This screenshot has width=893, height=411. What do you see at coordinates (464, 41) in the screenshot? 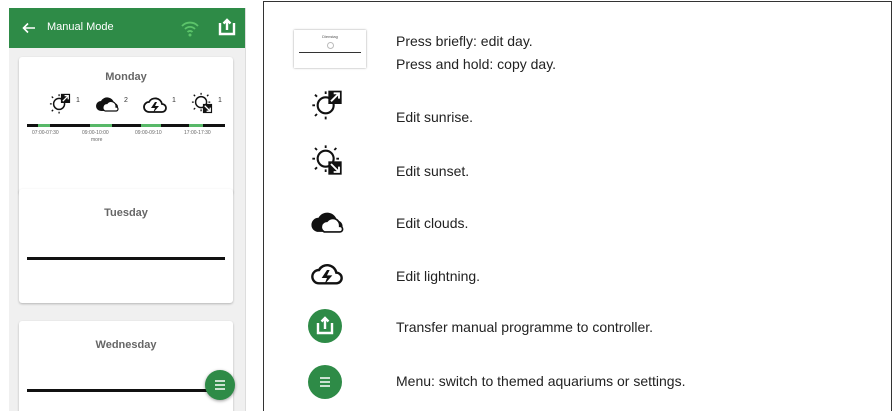
I see `legend-text: Press briefly: edit day.` at bounding box center [464, 41].